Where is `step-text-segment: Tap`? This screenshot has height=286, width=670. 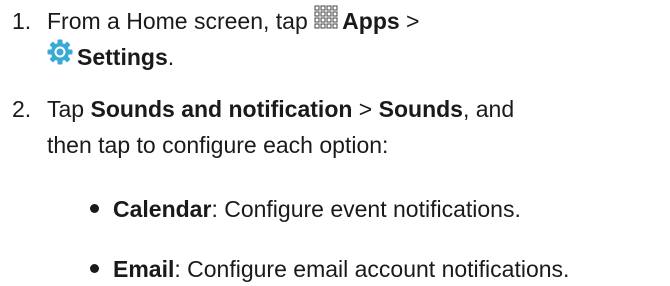
step-text-segment: Tap is located at coordinates (69, 109).